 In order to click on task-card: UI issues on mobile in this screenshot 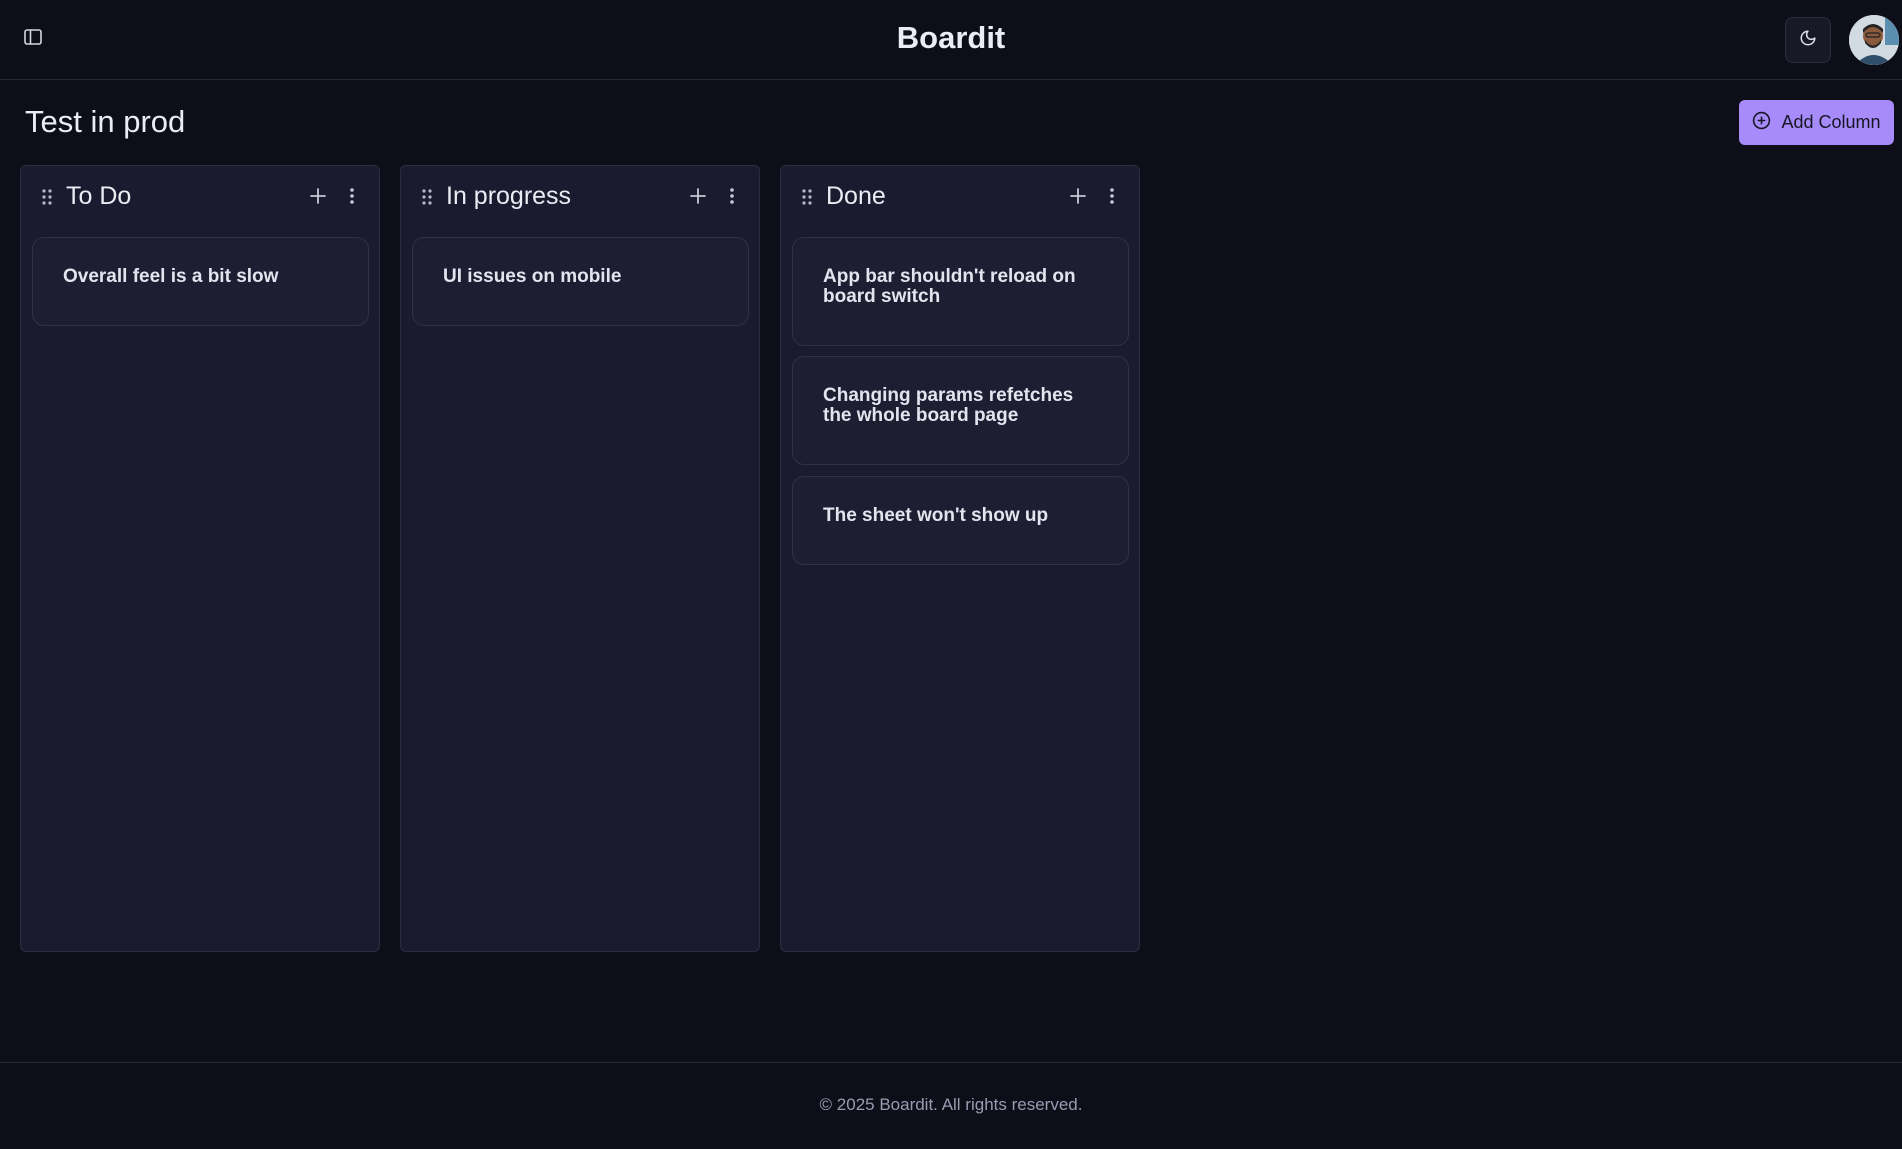, I will do `click(580, 281)`.